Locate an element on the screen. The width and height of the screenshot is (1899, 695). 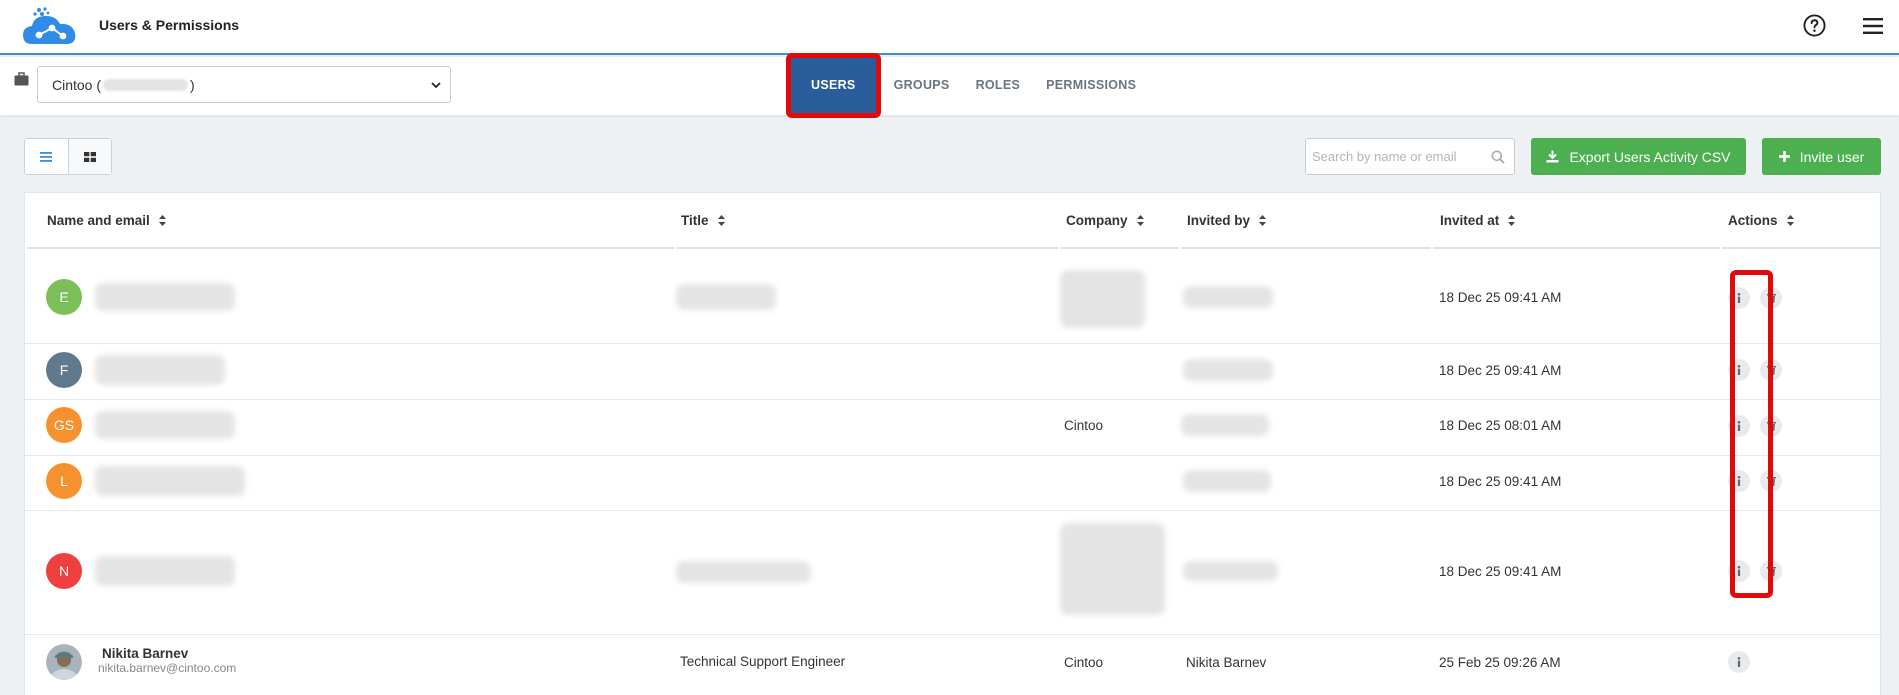
tab-users: USERS is located at coordinates (833, 85).